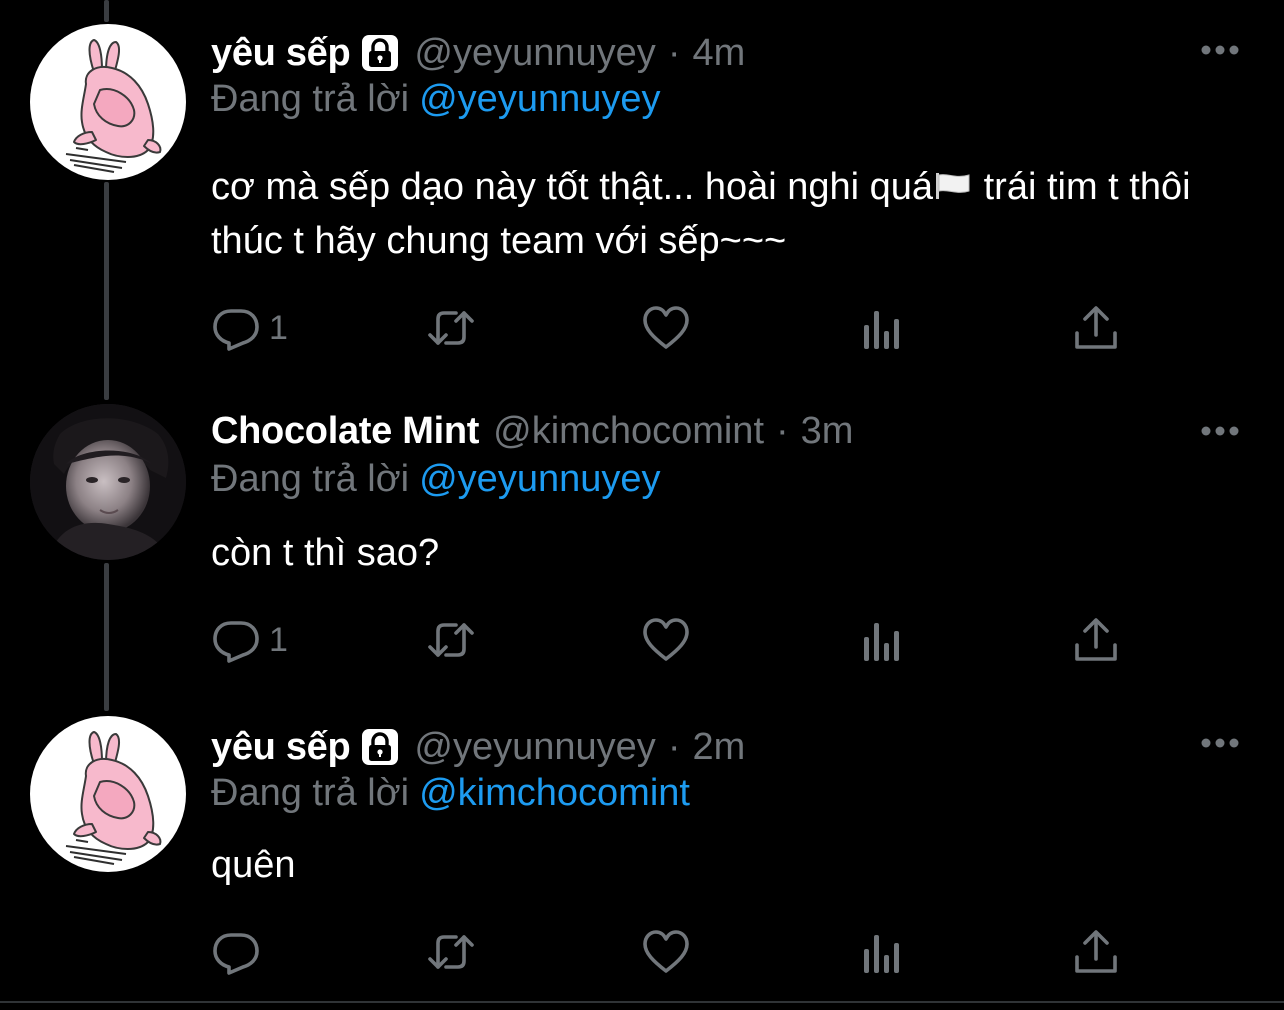 The height and width of the screenshot is (1010, 1284). I want to click on white-flag-emoji, so click(953, 180).